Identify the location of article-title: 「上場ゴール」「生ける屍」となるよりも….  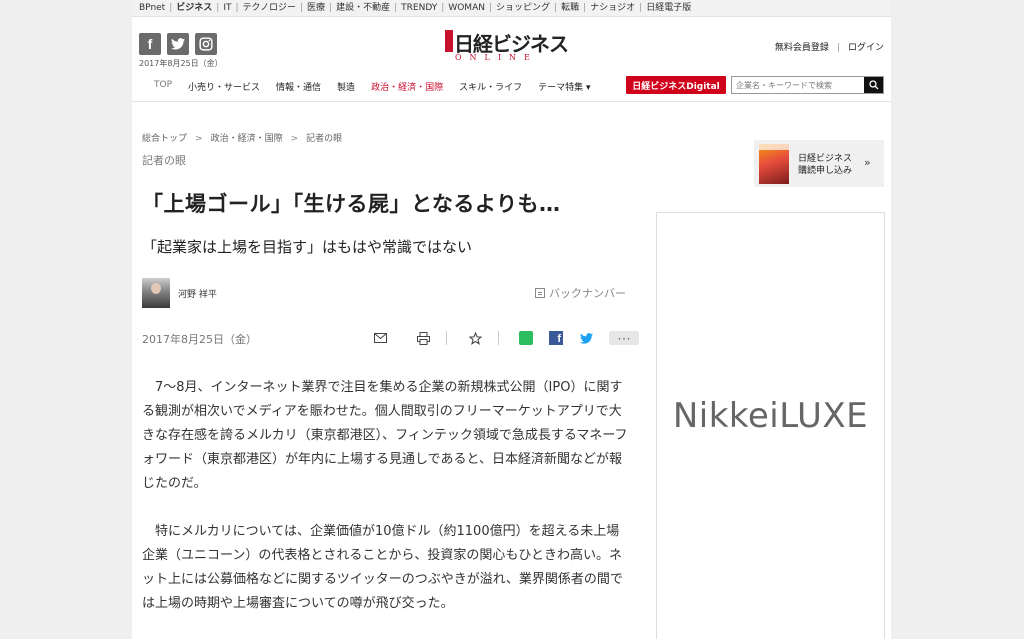
(351, 204).